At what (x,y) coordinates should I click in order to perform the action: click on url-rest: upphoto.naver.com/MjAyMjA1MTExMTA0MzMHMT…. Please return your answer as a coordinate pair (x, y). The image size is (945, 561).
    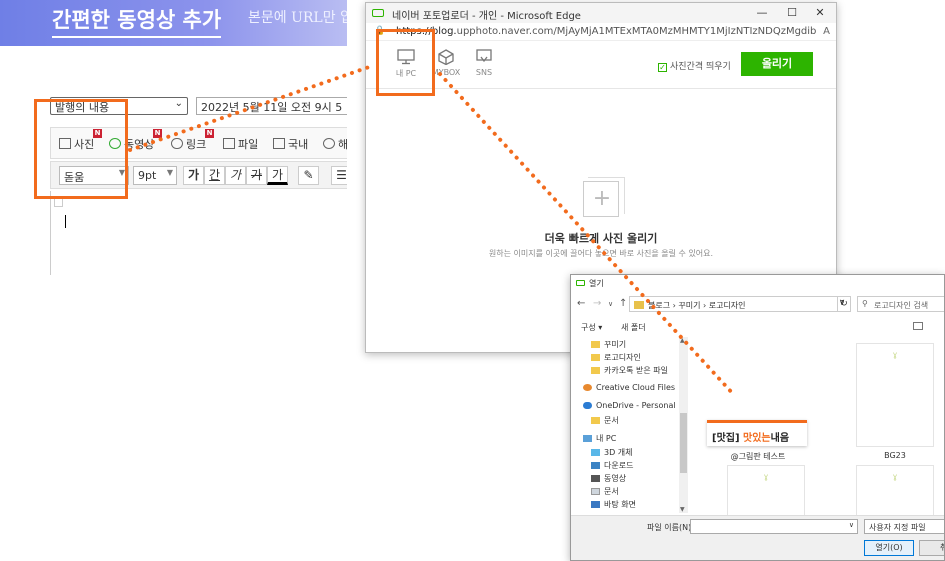
    Looking at the image, I should click on (636, 31).